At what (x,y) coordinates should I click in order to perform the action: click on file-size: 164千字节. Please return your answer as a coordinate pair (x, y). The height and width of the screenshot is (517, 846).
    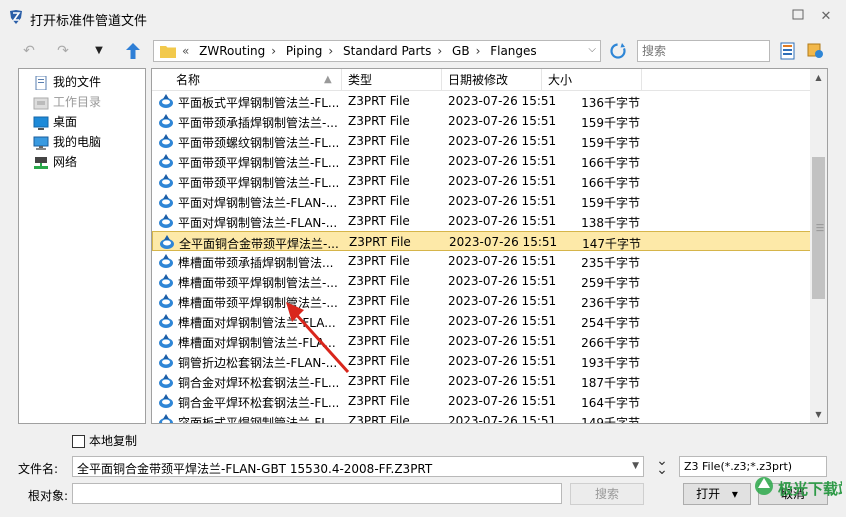
    Looking at the image, I should click on (610, 403).